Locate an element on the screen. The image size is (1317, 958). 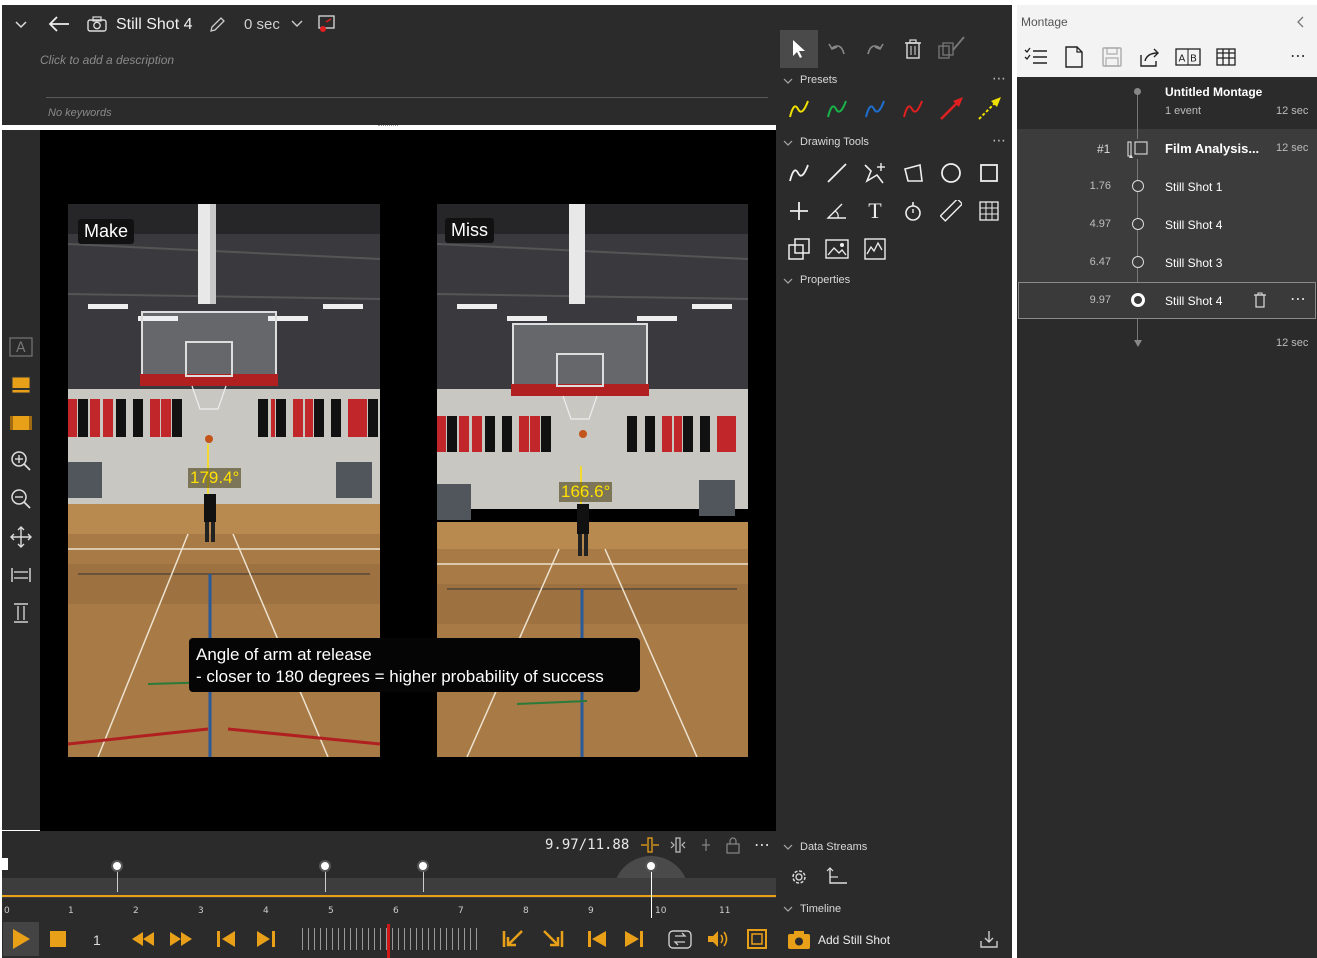
collapse-montage-chevron-icon is located at coordinates (1300, 22).